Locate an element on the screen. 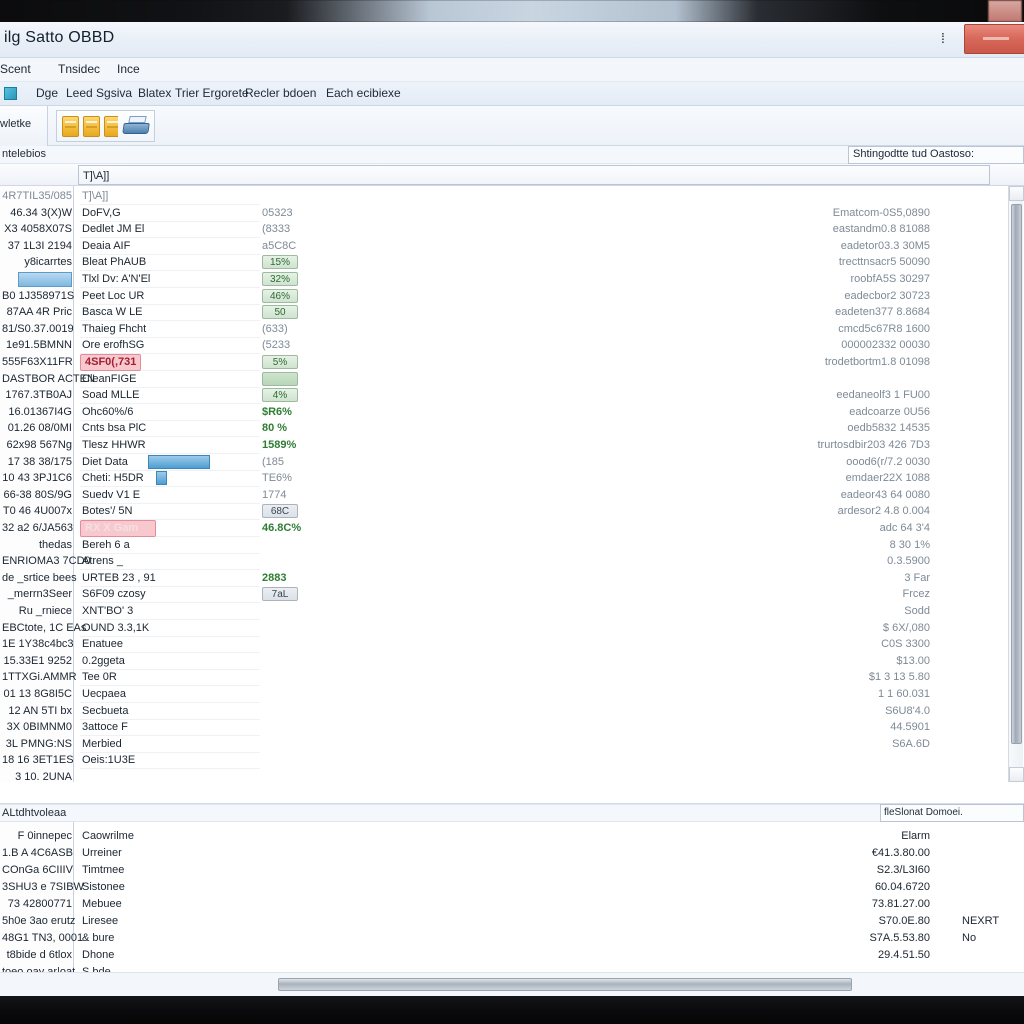 The height and width of the screenshot is (1024, 1024). table-row-id: 555F63X11FR is located at coordinates (37, 362).